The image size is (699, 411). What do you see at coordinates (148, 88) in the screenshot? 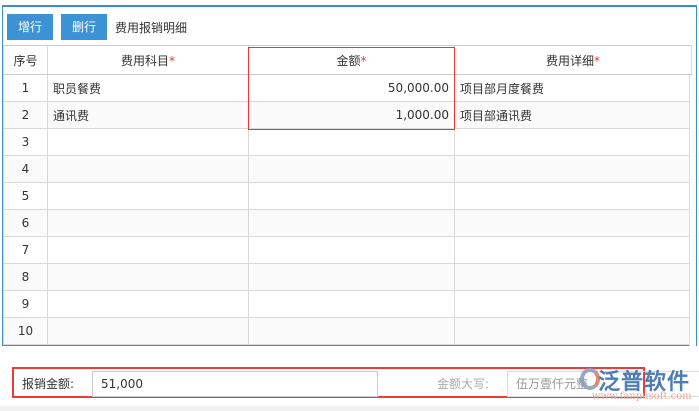
I see `subject-cell: 职员餐费` at bounding box center [148, 88].